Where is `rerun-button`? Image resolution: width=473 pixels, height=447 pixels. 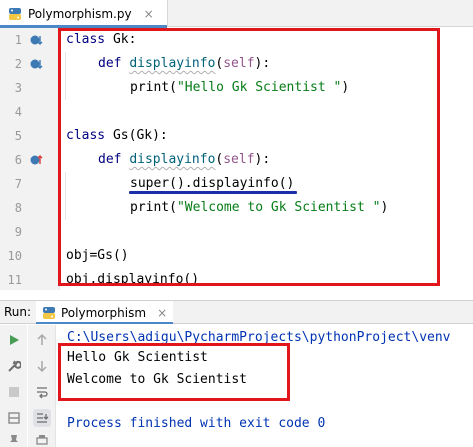 rerun-button is located at coordinates (14, 340).